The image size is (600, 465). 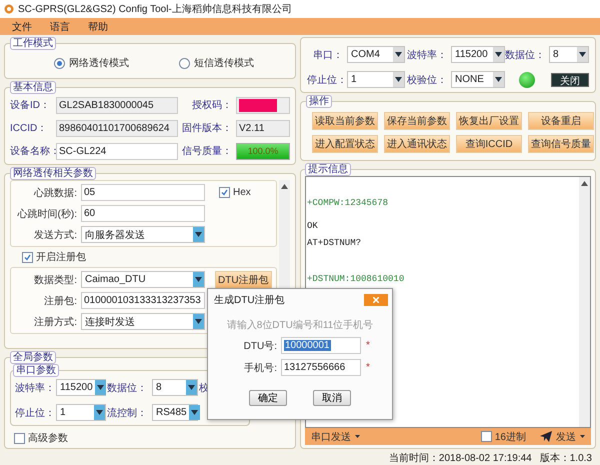 I want to click on group-title: 提示信息, so click(x=328, y=170).